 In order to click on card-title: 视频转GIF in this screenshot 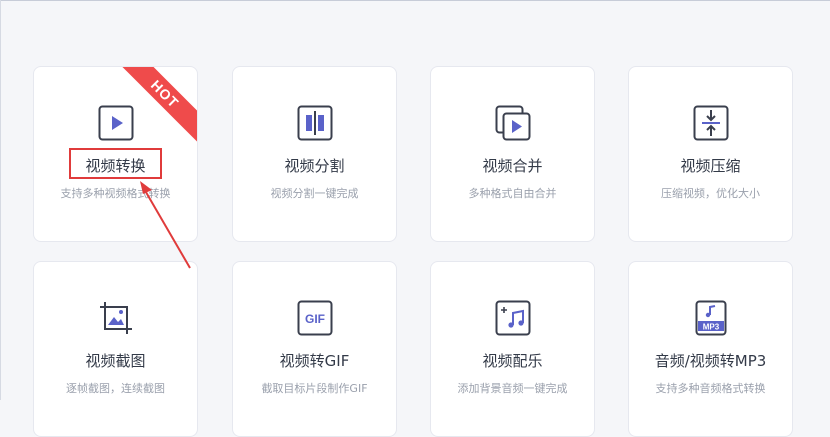, I will do `click(314, 361)`.